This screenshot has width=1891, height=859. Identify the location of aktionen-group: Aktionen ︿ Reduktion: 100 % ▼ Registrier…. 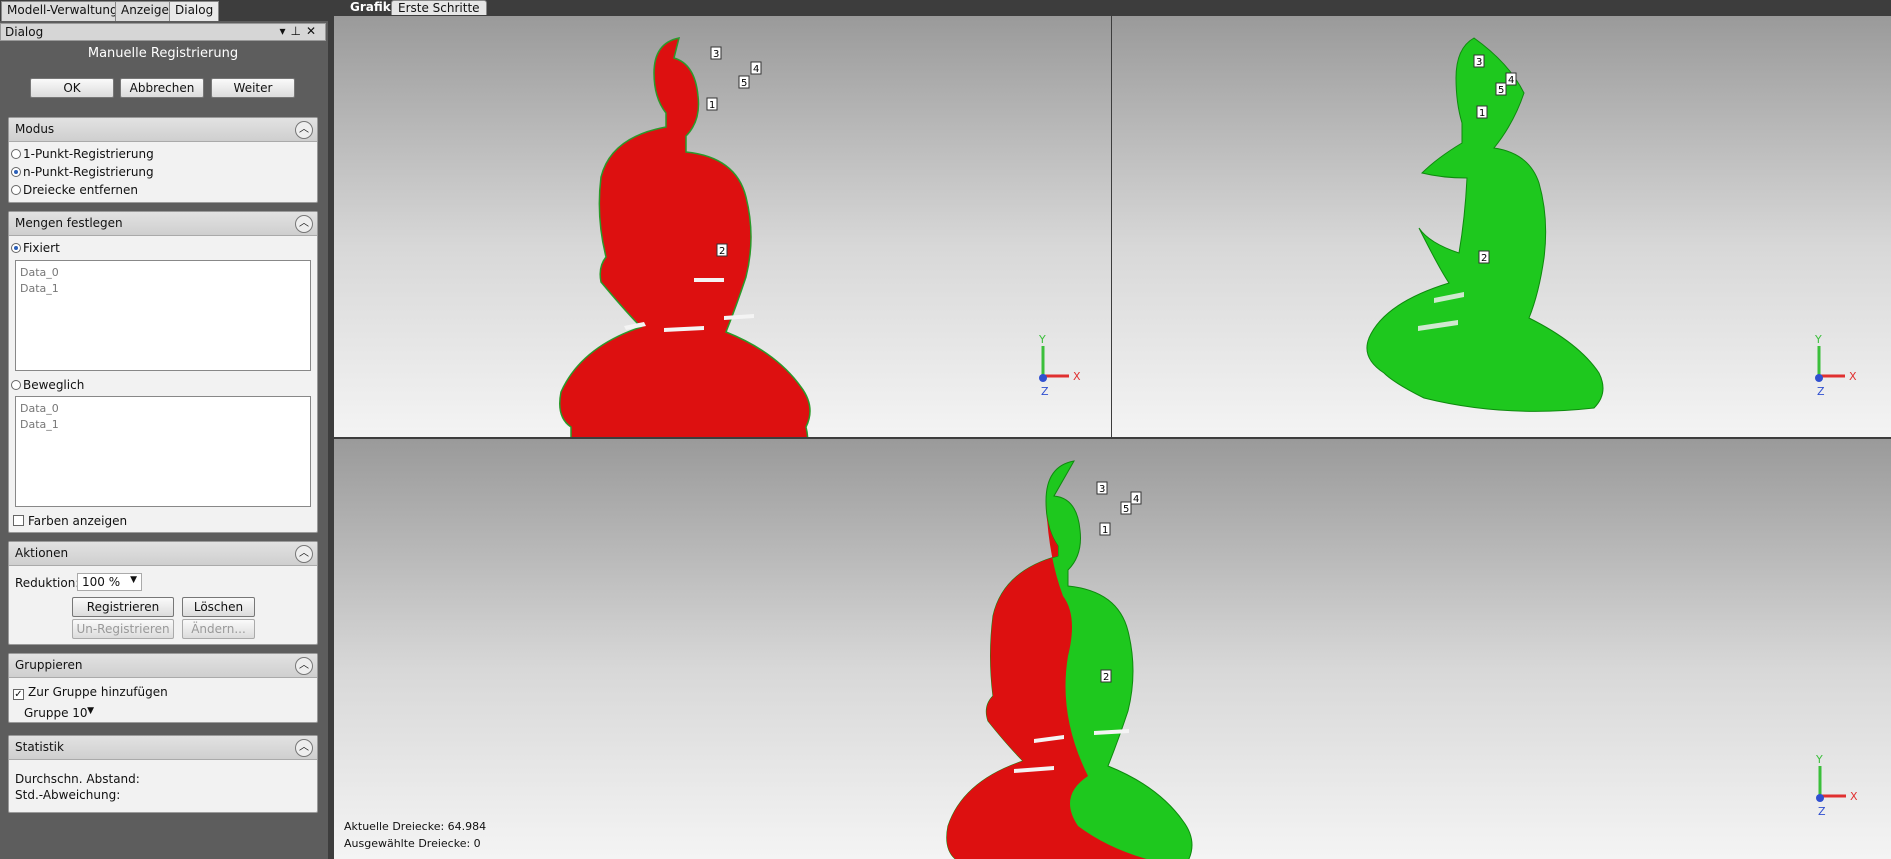
(163, 593).